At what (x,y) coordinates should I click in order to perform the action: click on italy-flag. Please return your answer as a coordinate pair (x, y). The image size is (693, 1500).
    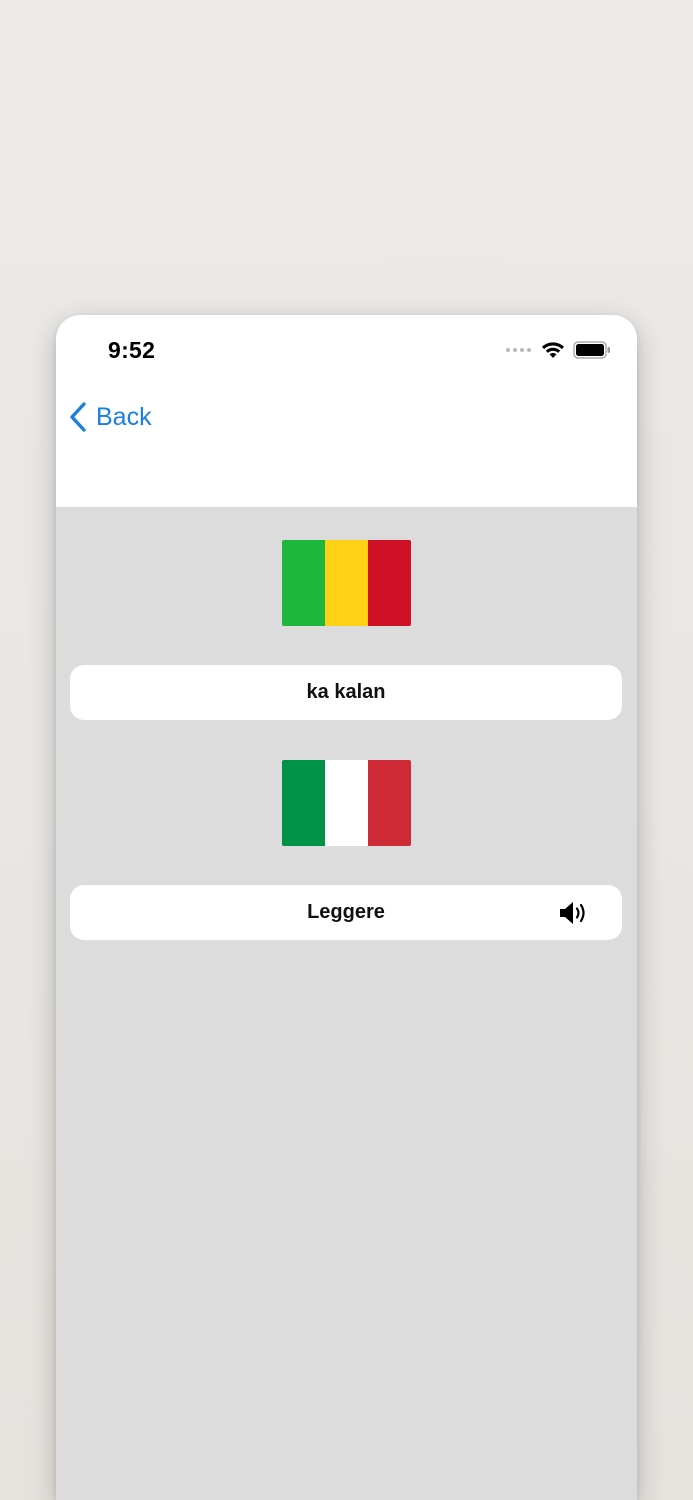
    Looking at the image, I should click on (346, 803).